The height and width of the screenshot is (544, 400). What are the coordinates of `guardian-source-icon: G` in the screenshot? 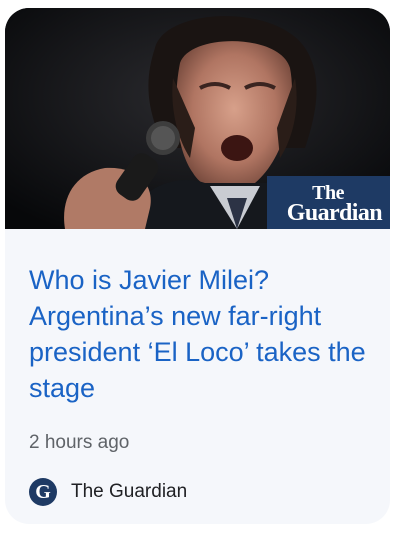 It's located at (43, 492).